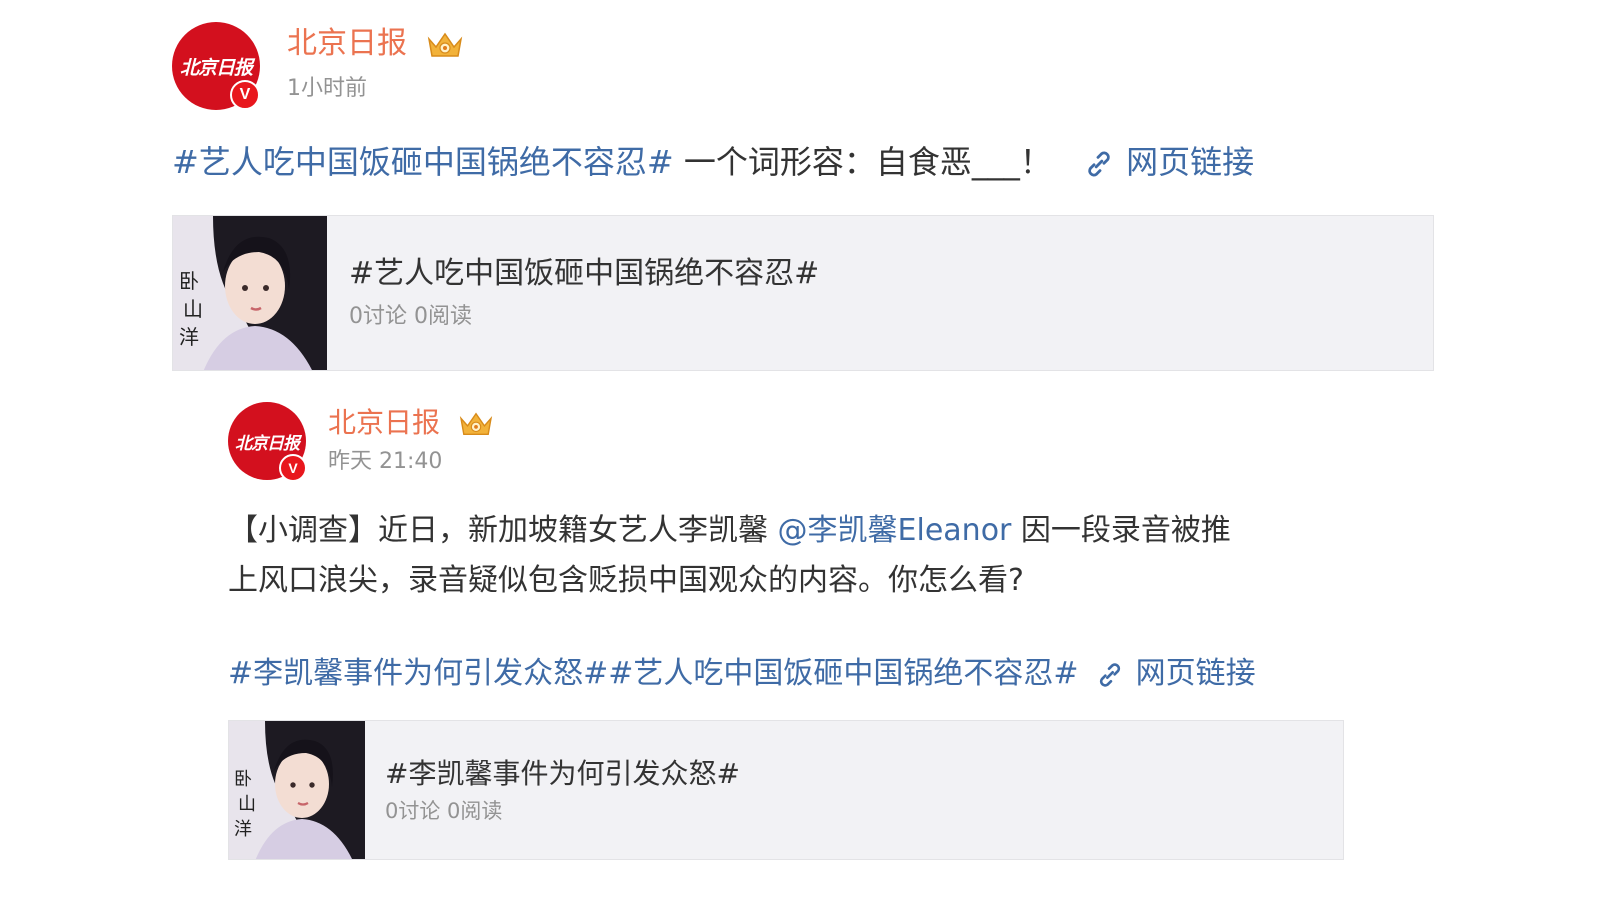 The width and height of the screenshot is (1600, 900). Describe the element at coordinates (584, 273) in the screenshot. I see `topic-card-title: #艺人吃中国饭砸中国锅绝不容忍#` at that location.